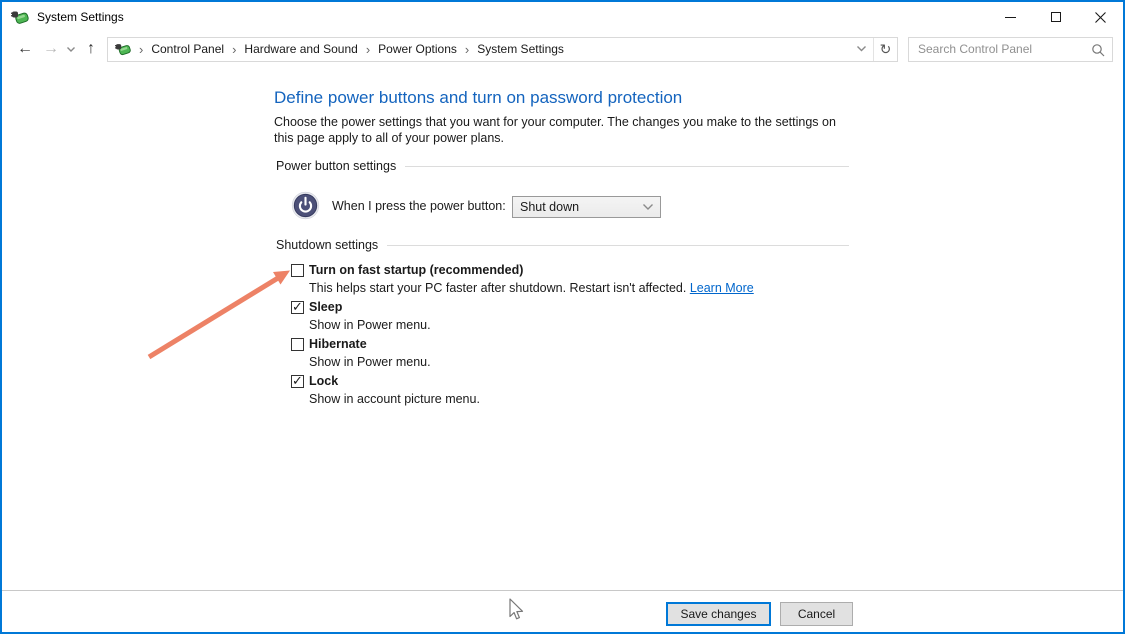  What do you see at coordinates (550, 207) in the screenshot?
I see `dropdown-selected-value: Shut down` at bounding box center [550, 207].